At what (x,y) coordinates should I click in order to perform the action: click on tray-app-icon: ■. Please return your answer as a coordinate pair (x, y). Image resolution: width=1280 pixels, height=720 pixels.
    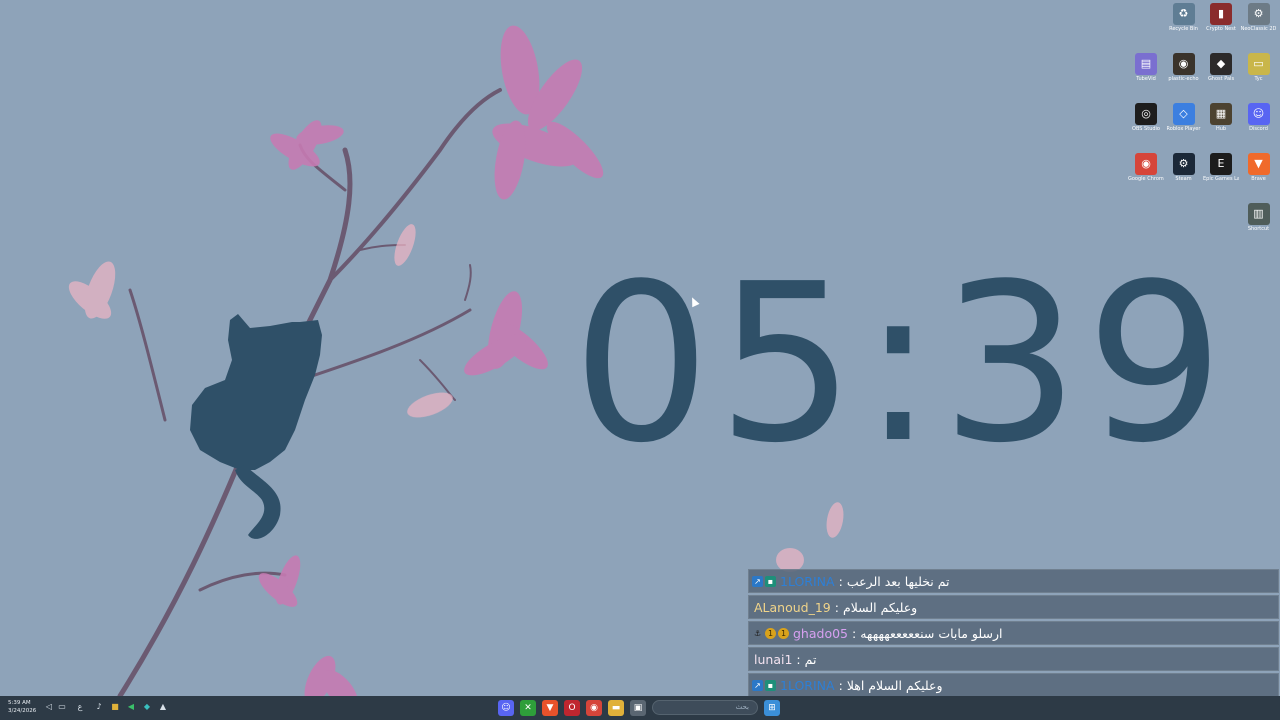
    Looking at the image, I should click on (115, 707).